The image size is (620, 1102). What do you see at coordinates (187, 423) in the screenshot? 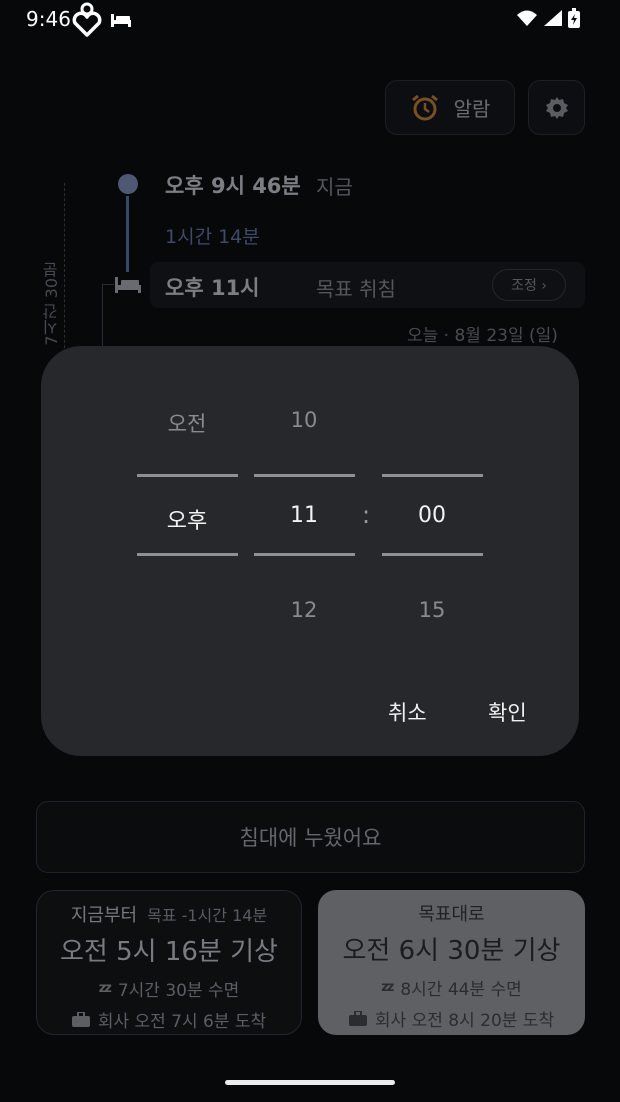
I see `ampm-option-above: 오전` at bounding box center [187, 423].